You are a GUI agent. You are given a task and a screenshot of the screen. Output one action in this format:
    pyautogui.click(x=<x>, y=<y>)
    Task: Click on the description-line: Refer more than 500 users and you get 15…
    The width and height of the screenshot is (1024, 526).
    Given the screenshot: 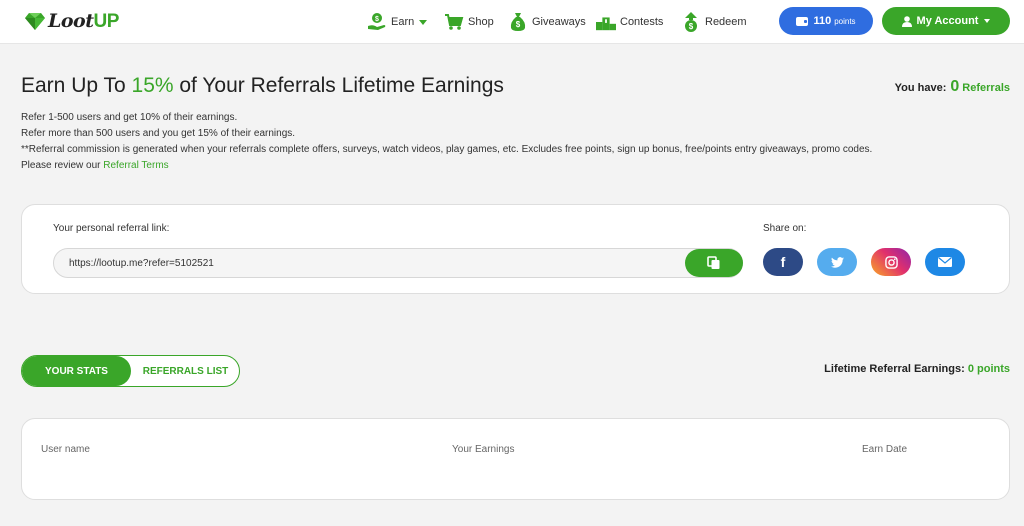 What is the action you would take?
    pyautogui.click(x=158, y=133)
    